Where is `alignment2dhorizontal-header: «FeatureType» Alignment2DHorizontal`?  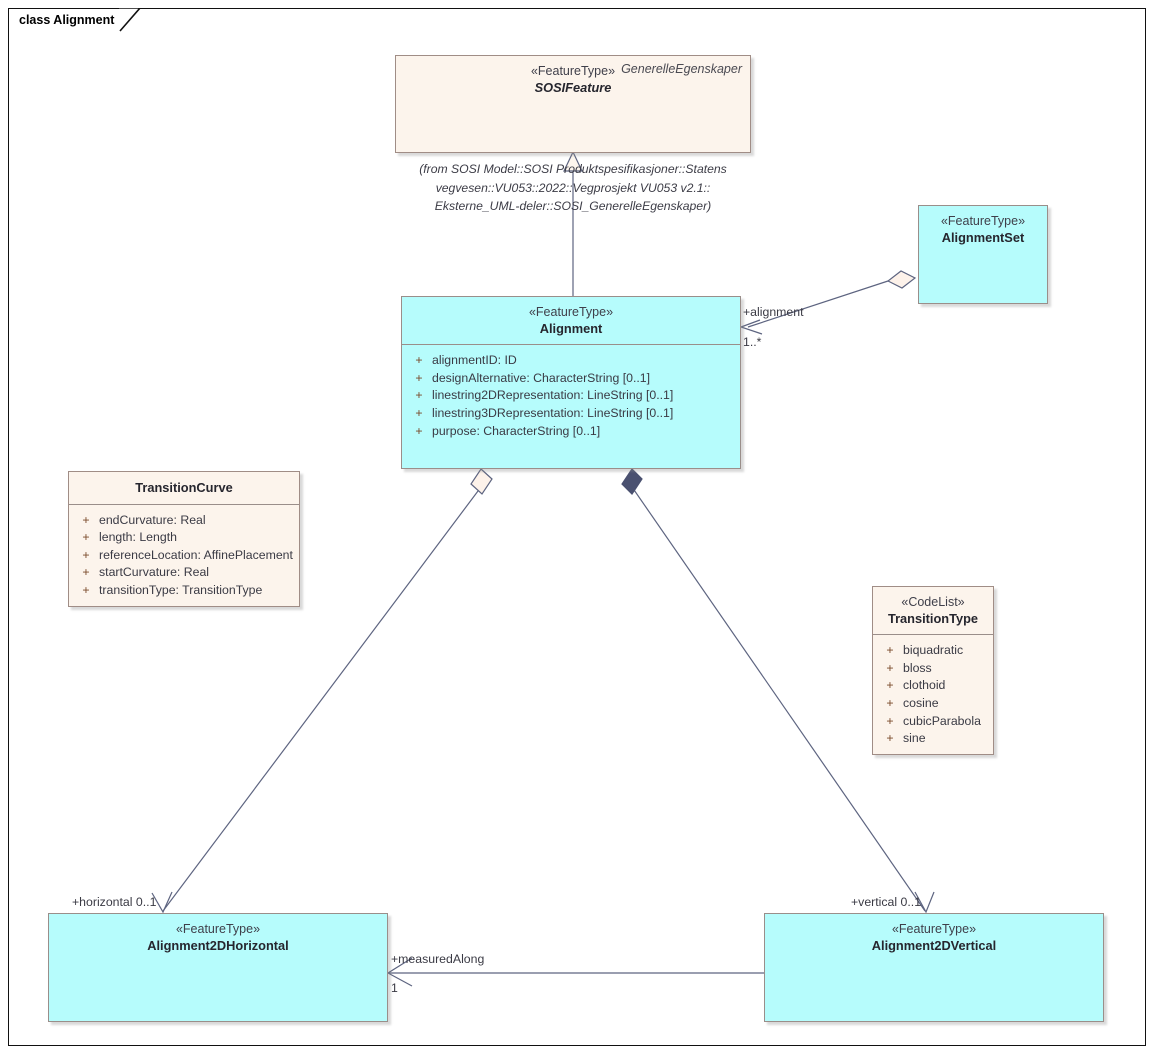 alignment2dhorizontal-header: «FeatureType» Alignment2DHorizontal is located at coordinates (218, 937).